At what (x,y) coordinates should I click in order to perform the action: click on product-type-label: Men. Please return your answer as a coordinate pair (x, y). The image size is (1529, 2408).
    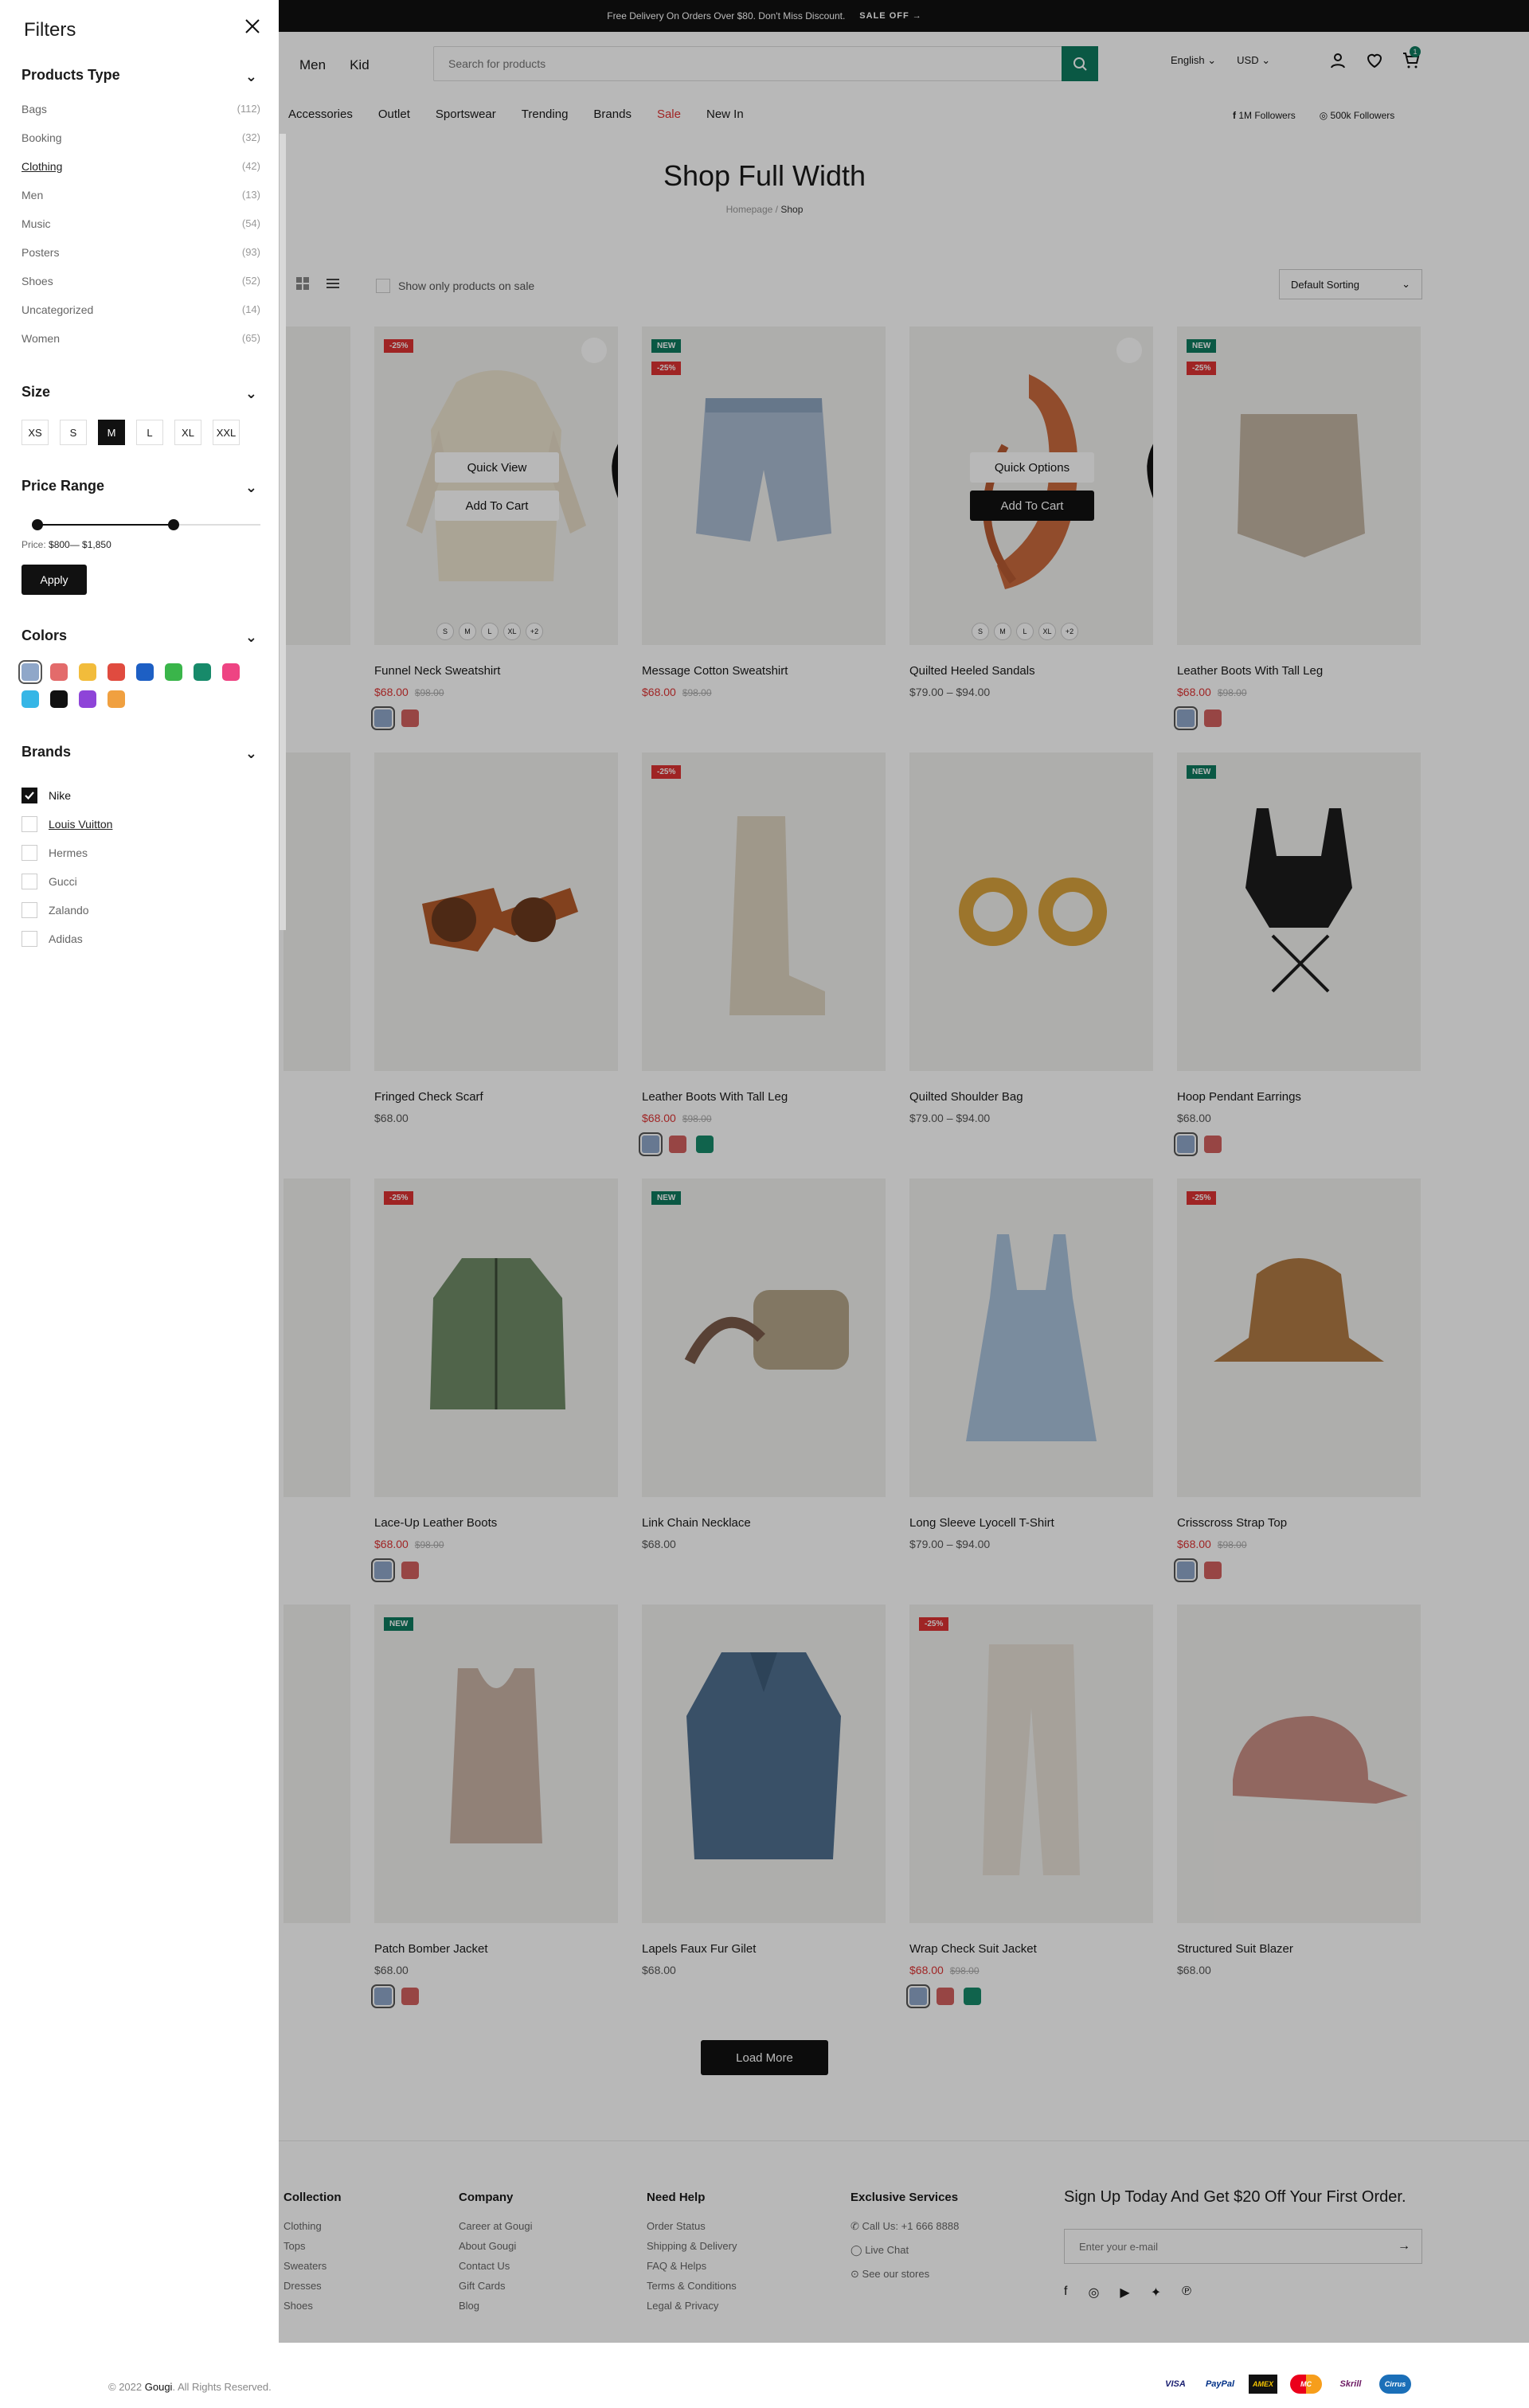
    Looking at the image, I should click on (33, 195).